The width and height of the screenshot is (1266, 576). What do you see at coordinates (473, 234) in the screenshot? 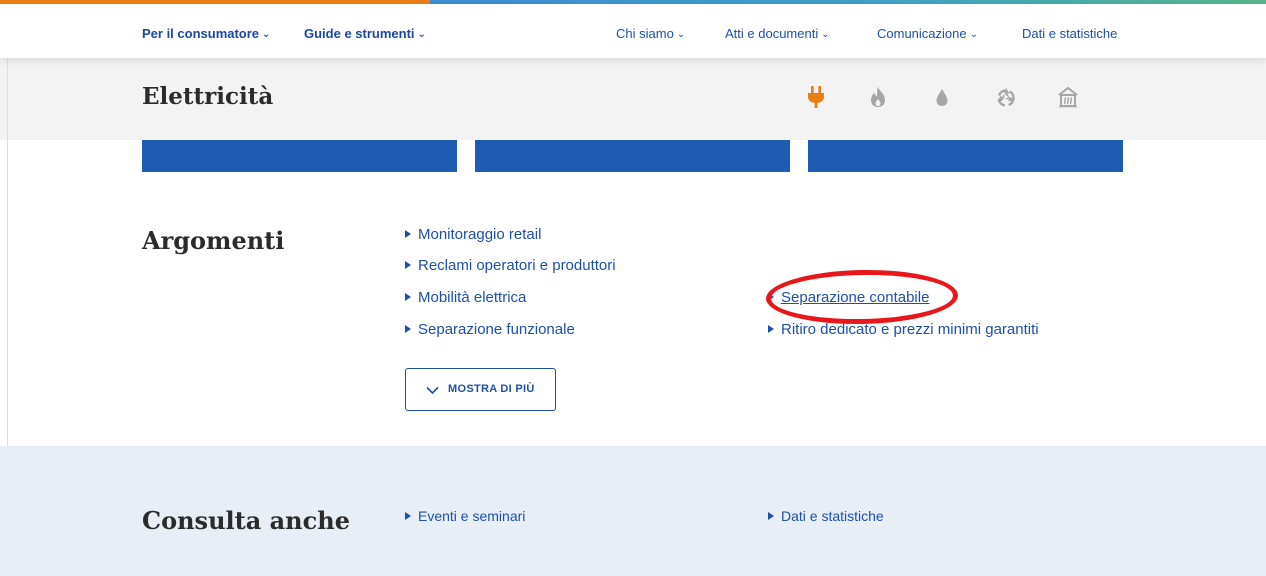
I see `link-monitoraggio-retail: Monitoraggio retail` at bounding box center [473, 234].